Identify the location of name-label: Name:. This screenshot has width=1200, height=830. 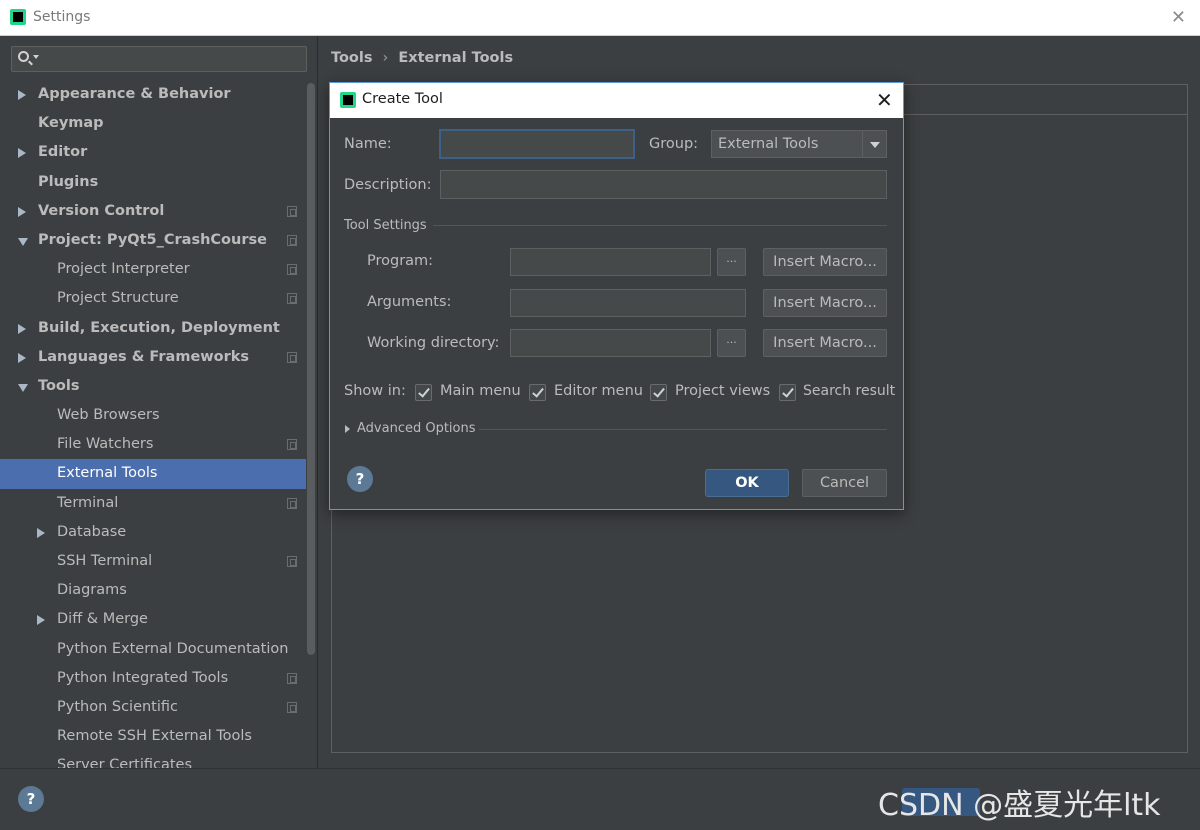
(368, 144).